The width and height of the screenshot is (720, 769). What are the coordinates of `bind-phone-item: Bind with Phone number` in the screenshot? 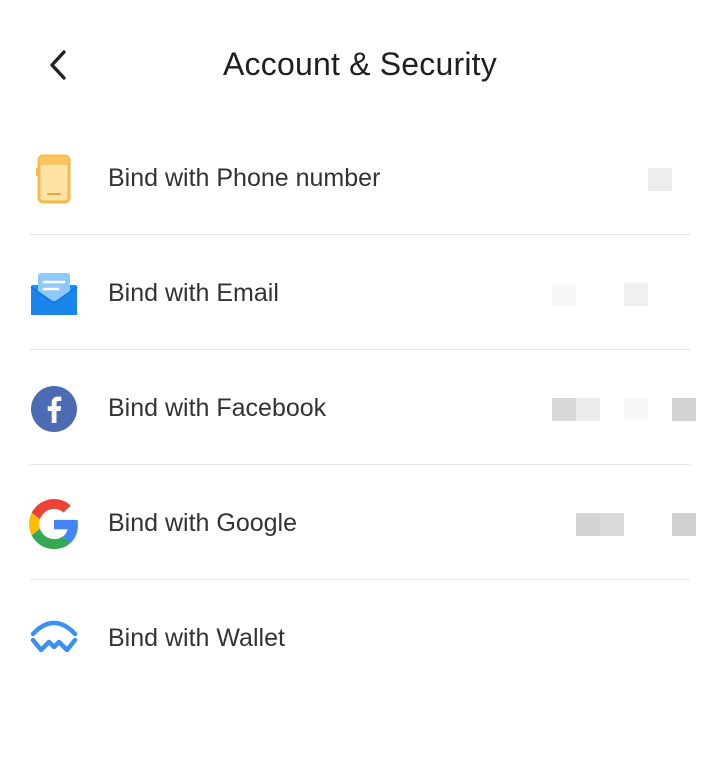 It's located at (360, 177).